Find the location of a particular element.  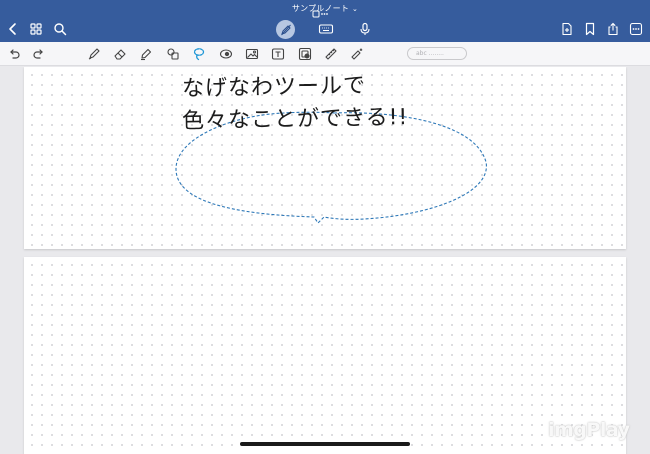

watermark-logo: imgPlay is located at coordinates (589, 430).